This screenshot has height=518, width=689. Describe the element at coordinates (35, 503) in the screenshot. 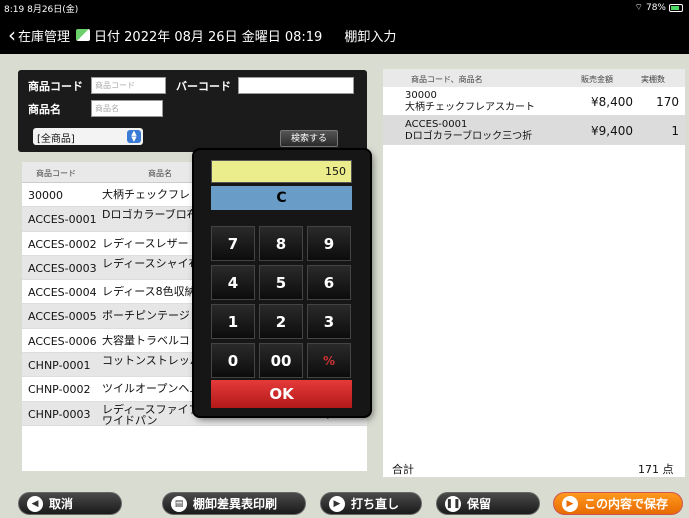

I see `back-arrow-icon: ◀` at that location.